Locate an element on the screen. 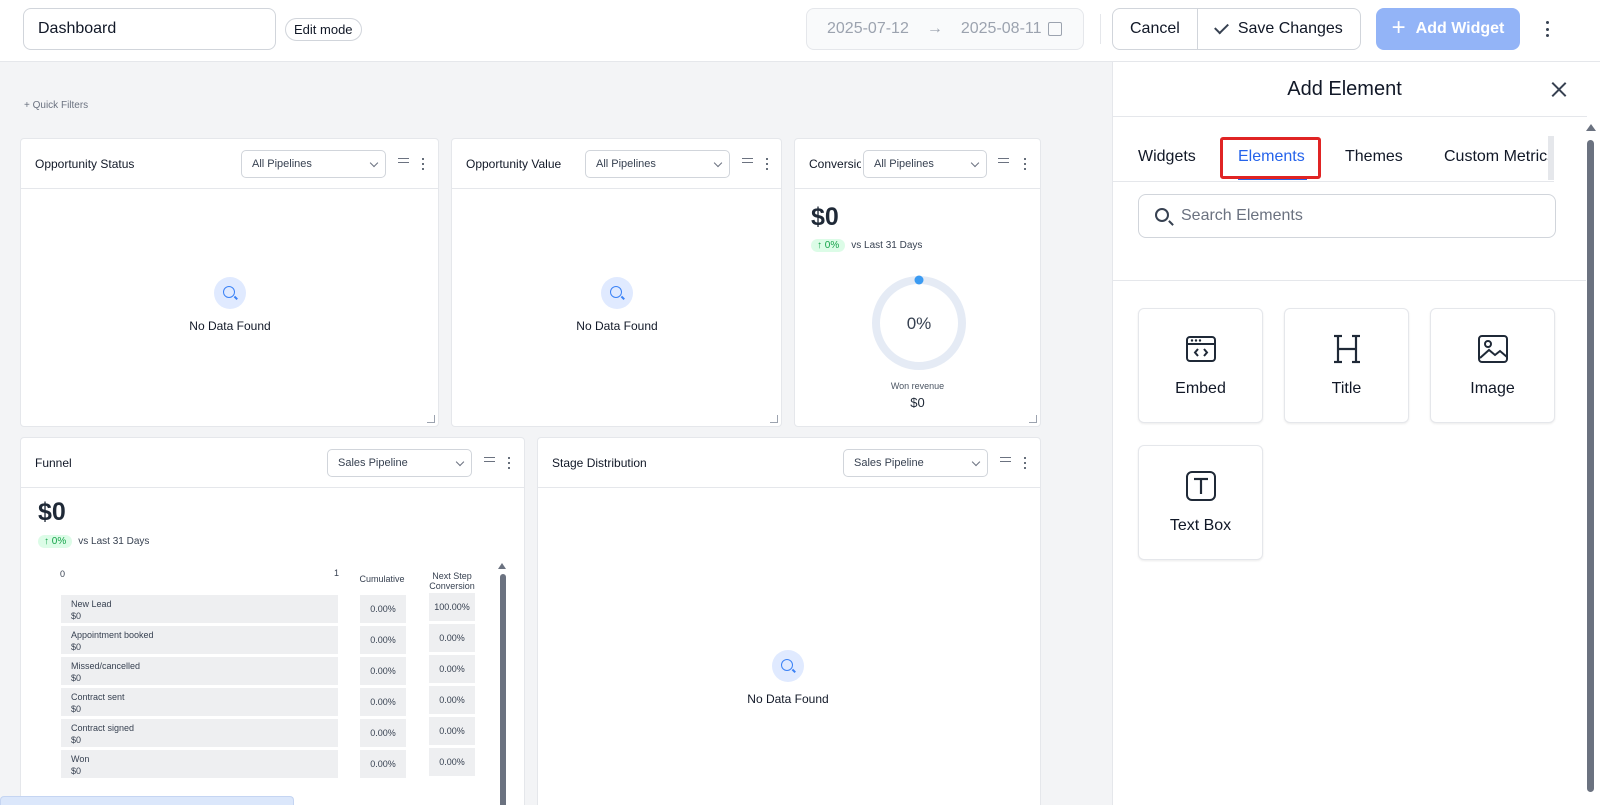  next-step-cell: 100.00% is located at coordinates (452, 607).